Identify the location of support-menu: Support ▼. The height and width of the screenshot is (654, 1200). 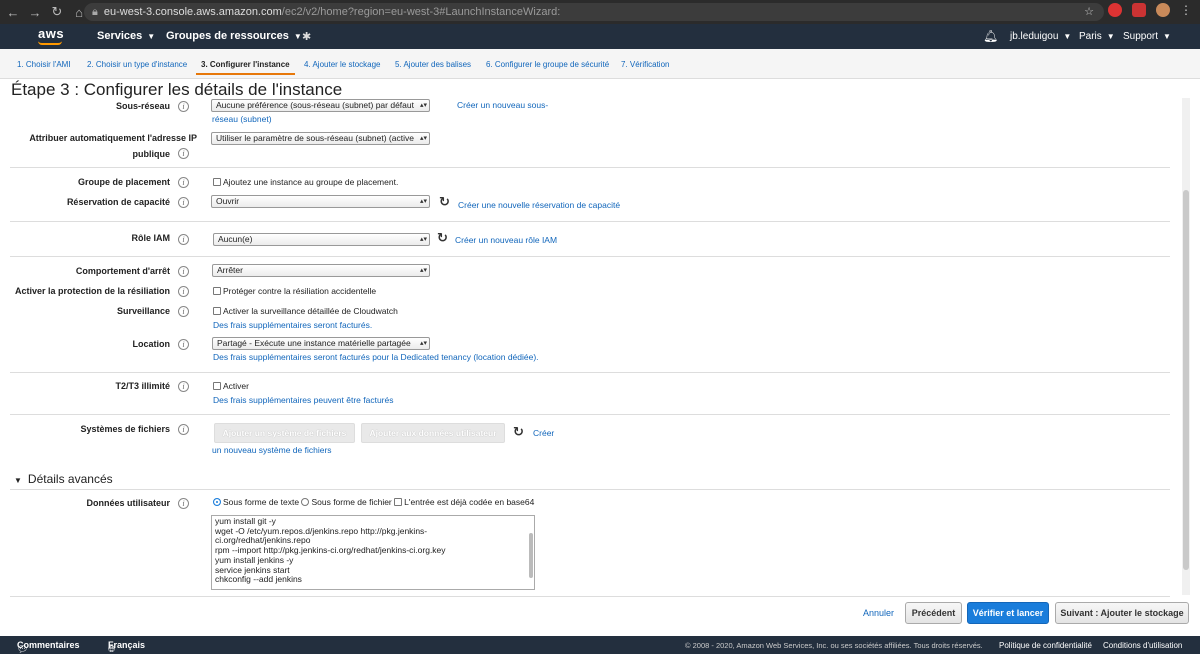
(1147, 36).